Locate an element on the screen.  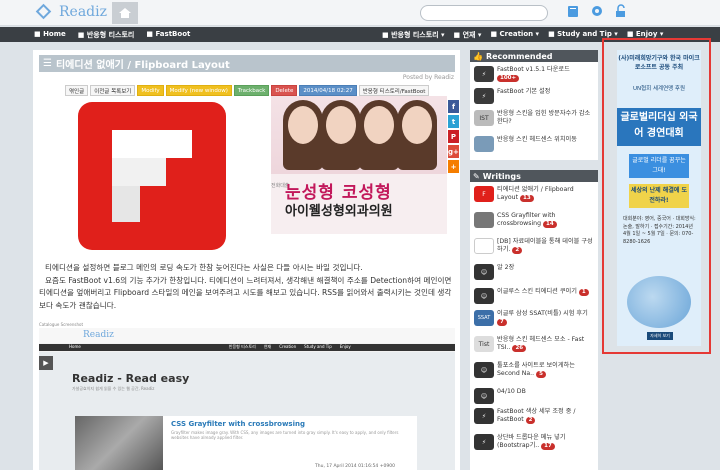
logo-text: Readiz is located at coordinates (83, 12).